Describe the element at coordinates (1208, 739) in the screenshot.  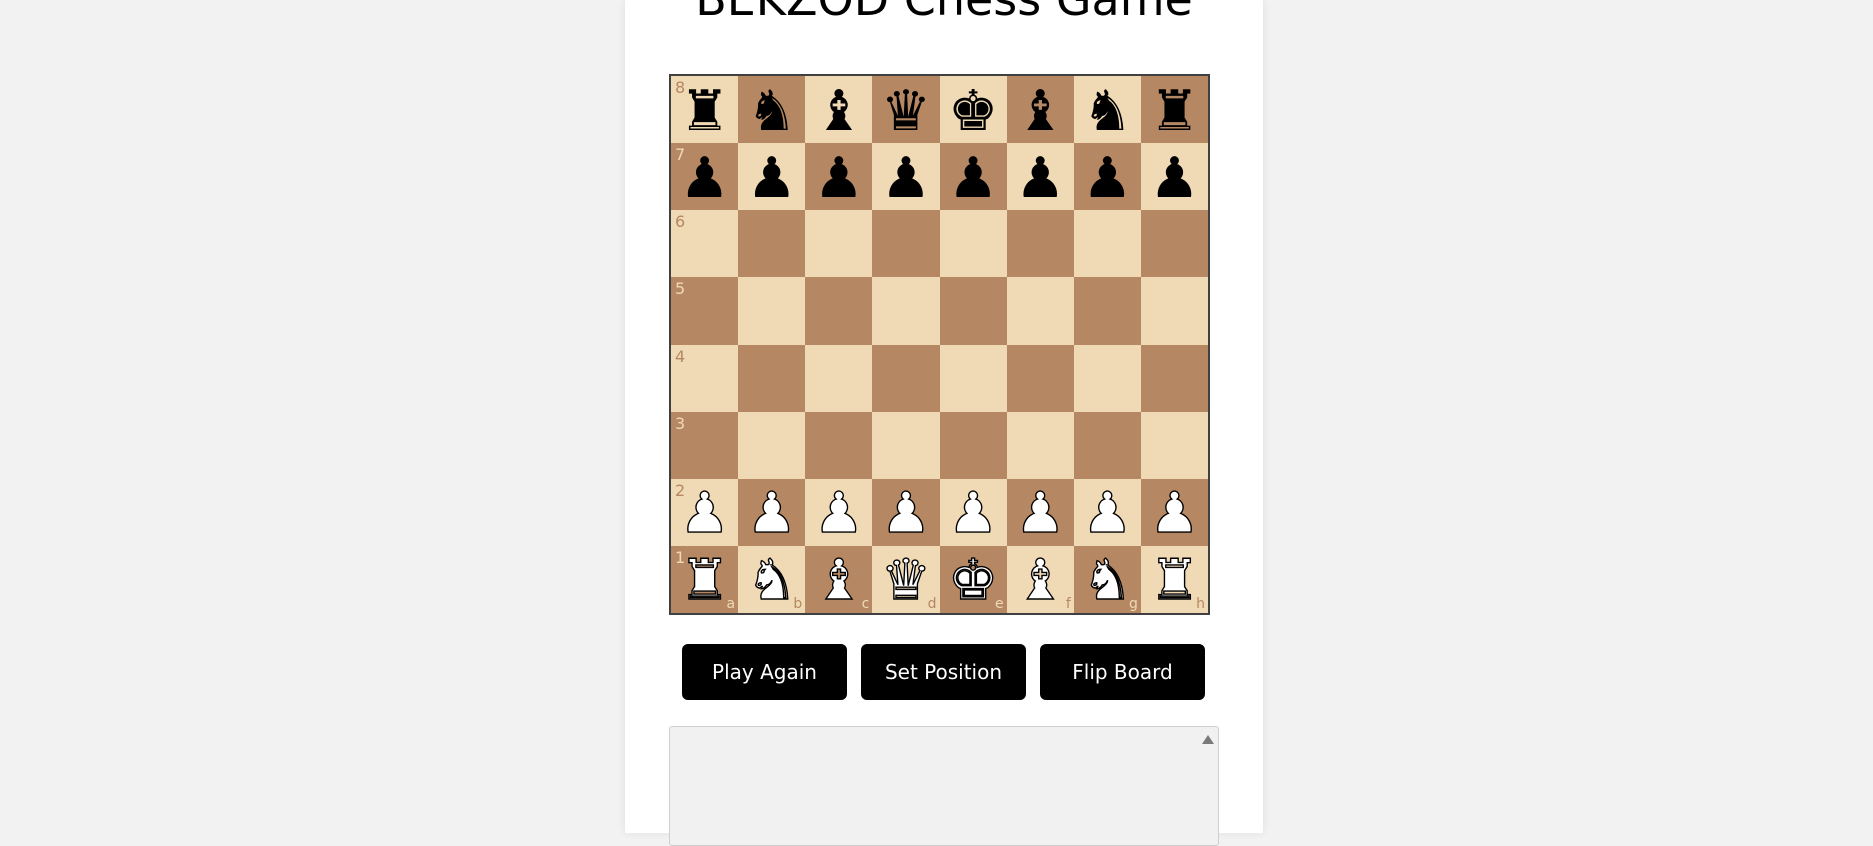
I see `scroll-up-arrow-icon` at that location.